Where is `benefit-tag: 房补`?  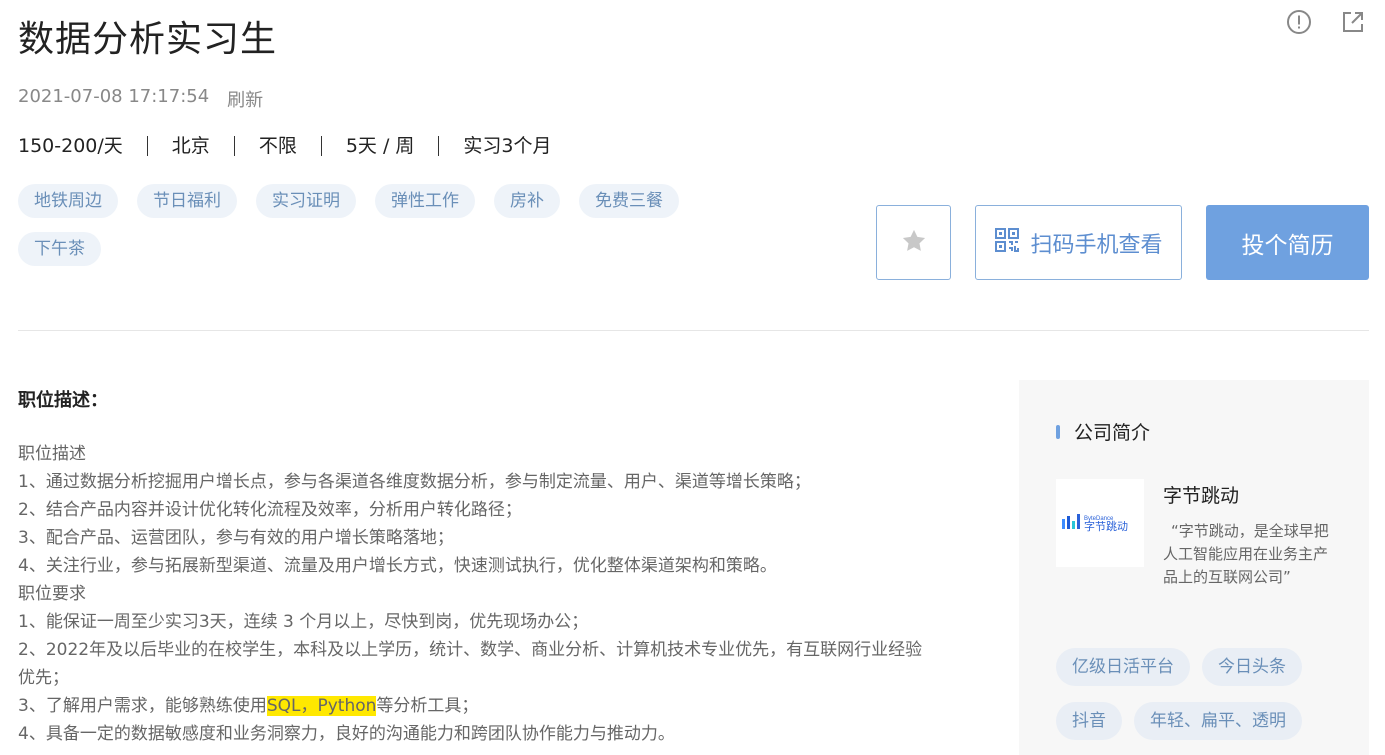
benefit-tag: 房补 is located at coordinates (527, 201).